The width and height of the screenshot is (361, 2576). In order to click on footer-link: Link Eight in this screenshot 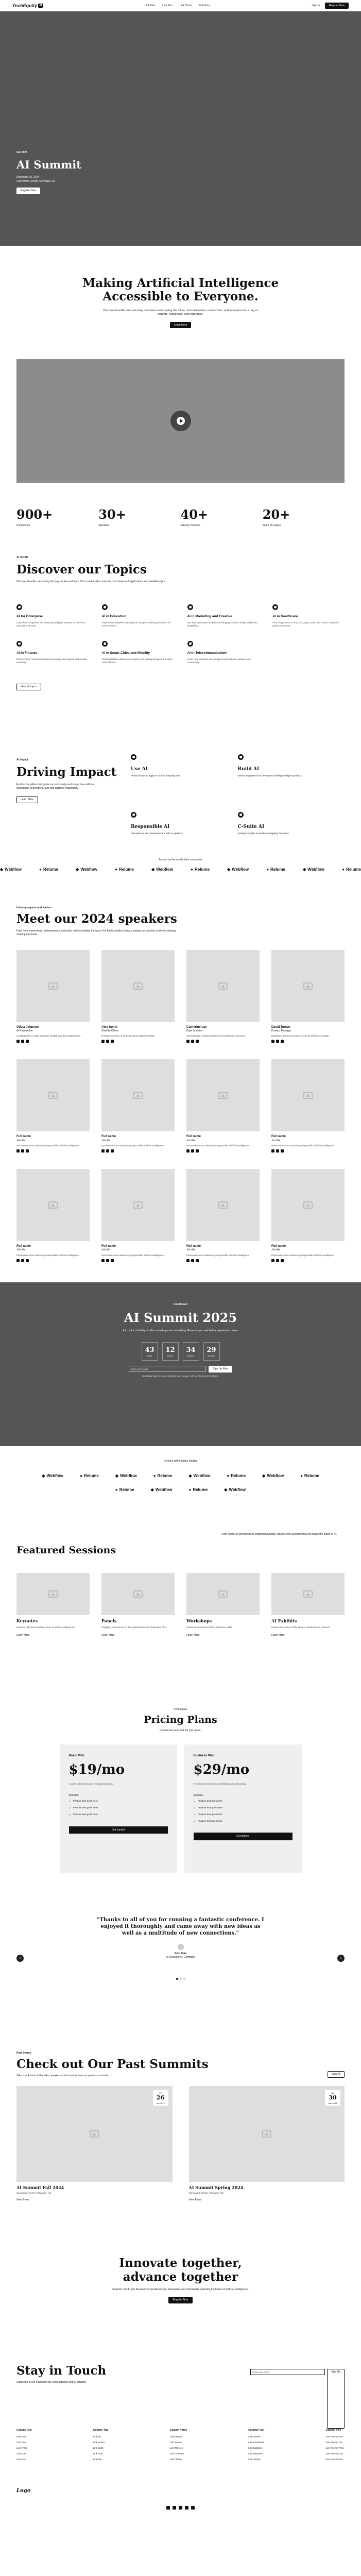, I will do `click(101, 2448)`.